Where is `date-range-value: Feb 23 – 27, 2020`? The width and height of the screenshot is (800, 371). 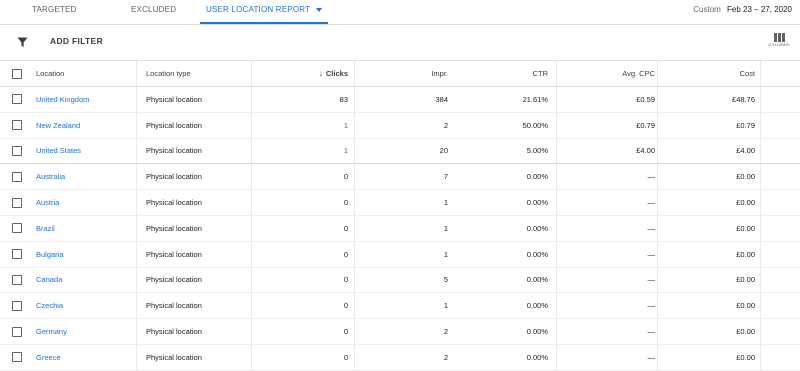
date-range-value: Feb 23 – 27, 2020 is located at coordinates (759, 9).